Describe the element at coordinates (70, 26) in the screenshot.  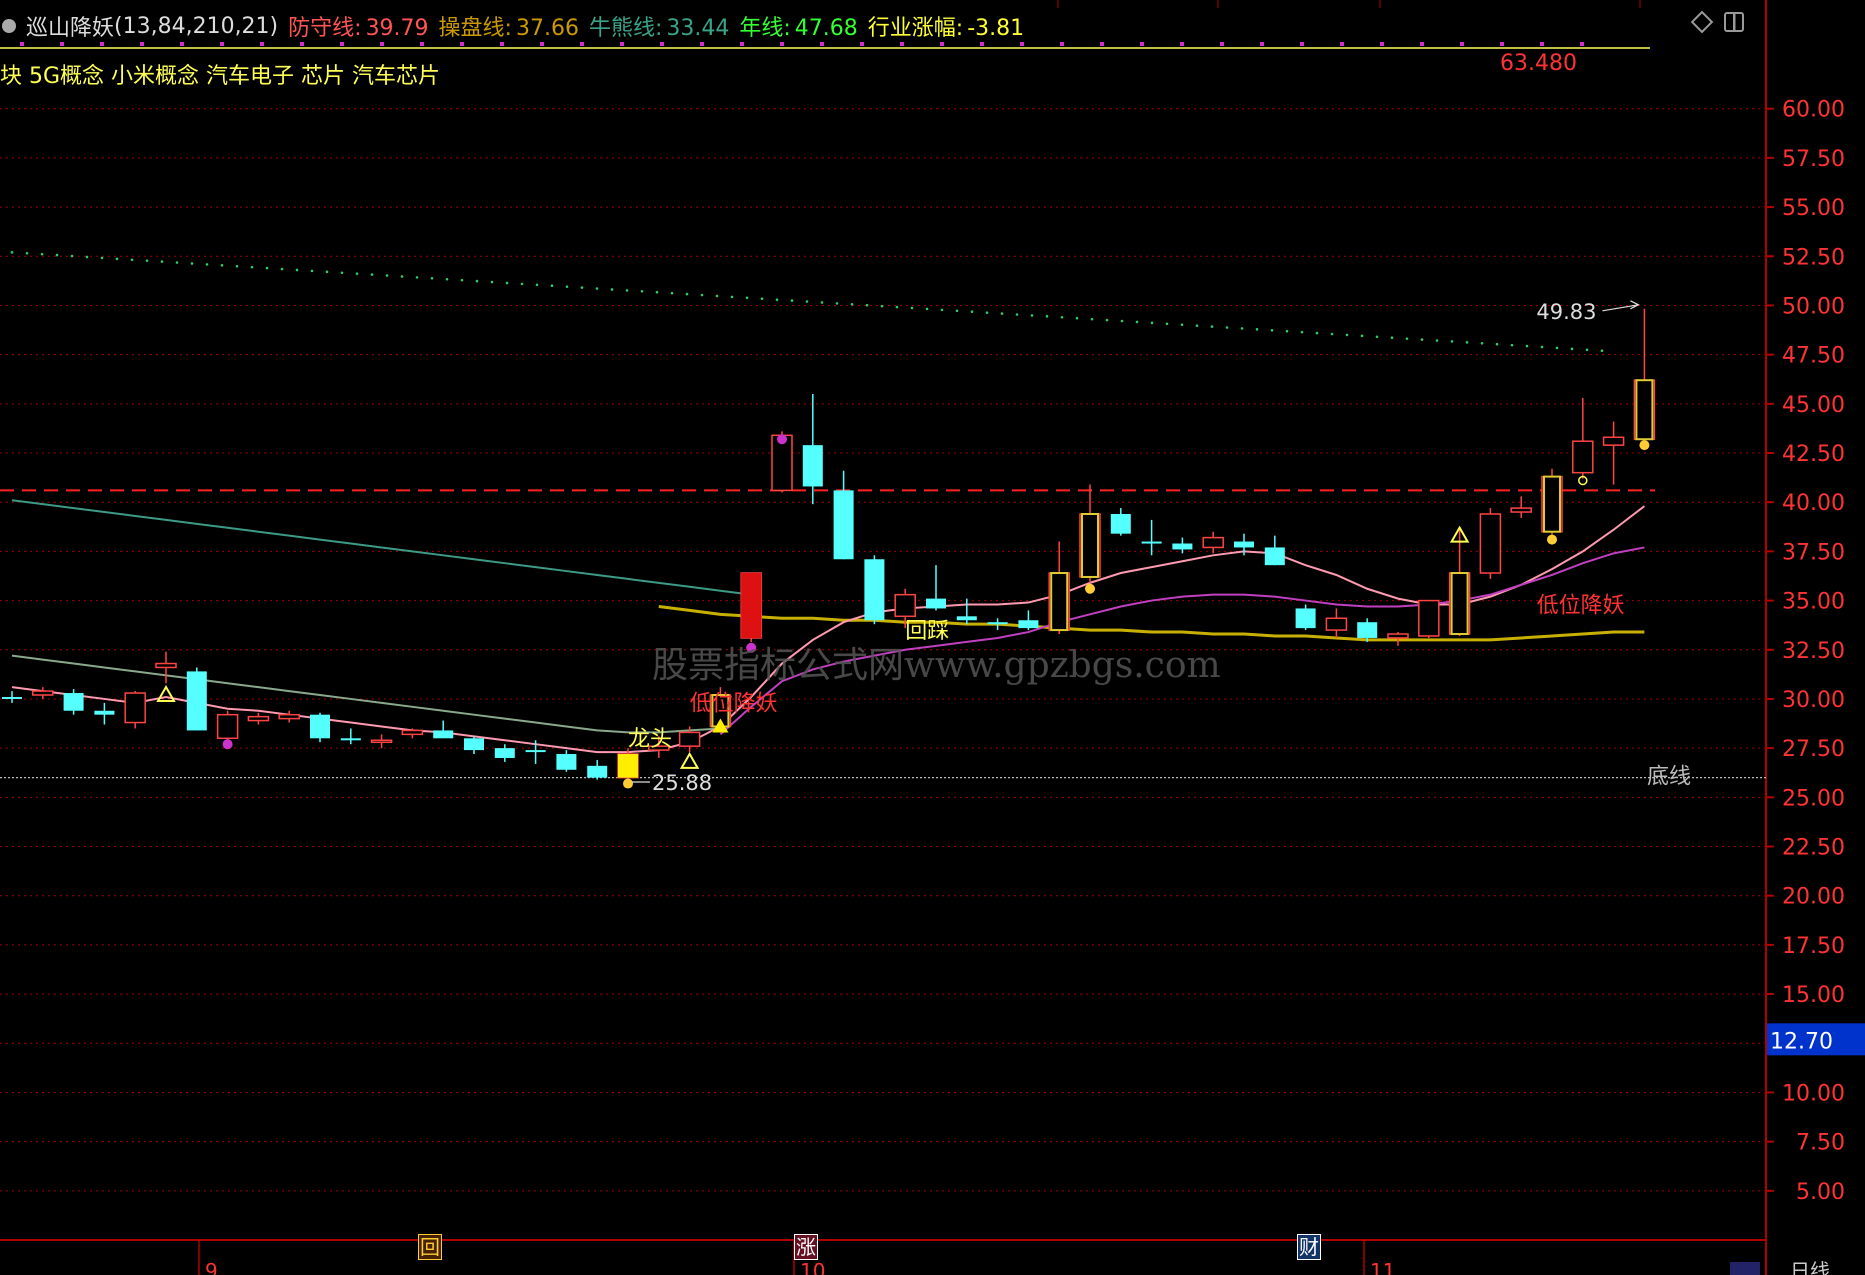
I see `indicator-name: 巡山降妖` at that location.